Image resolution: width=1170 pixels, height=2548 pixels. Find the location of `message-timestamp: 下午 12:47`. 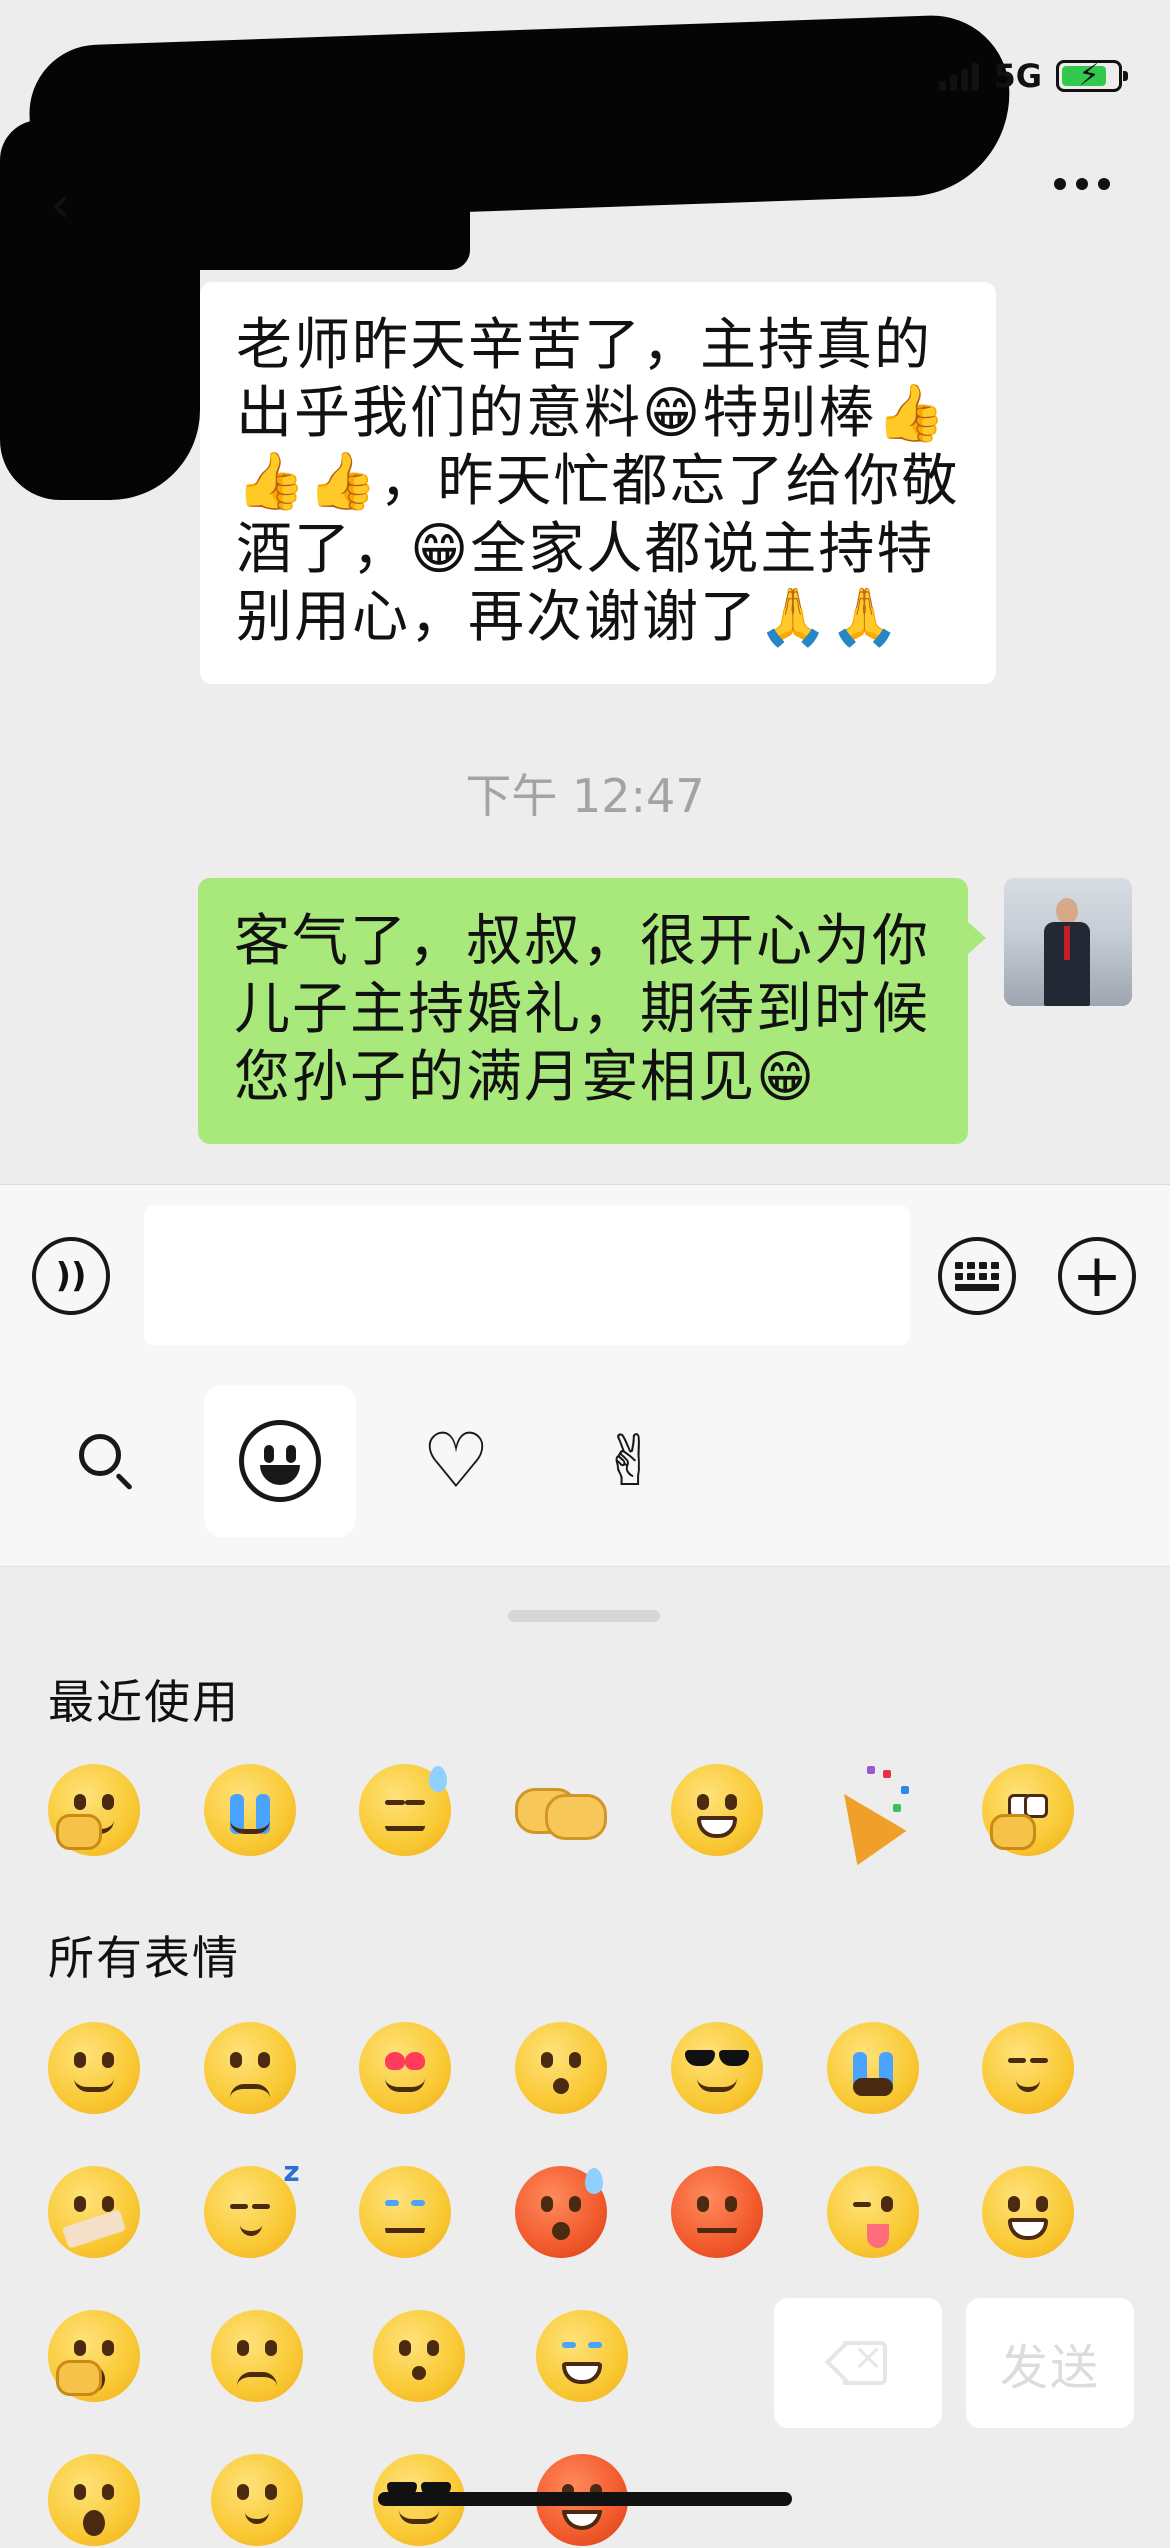

message-timestamp: 下午 12:47 is located at coordinates (585, 796).